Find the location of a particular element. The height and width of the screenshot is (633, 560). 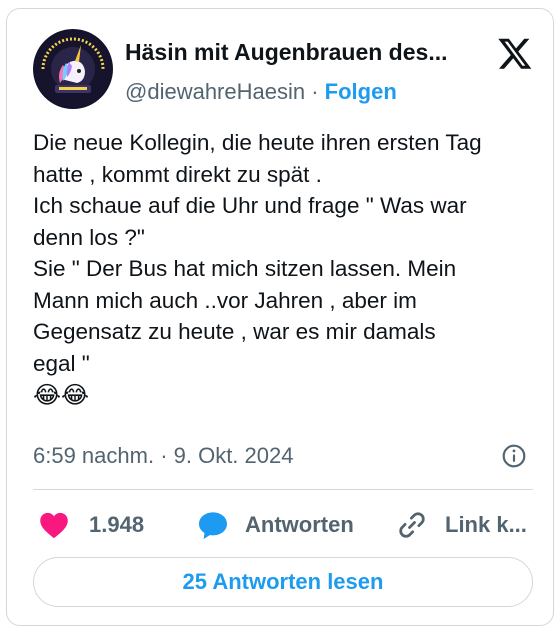

heart-icon is located at coordinates (54, 525).